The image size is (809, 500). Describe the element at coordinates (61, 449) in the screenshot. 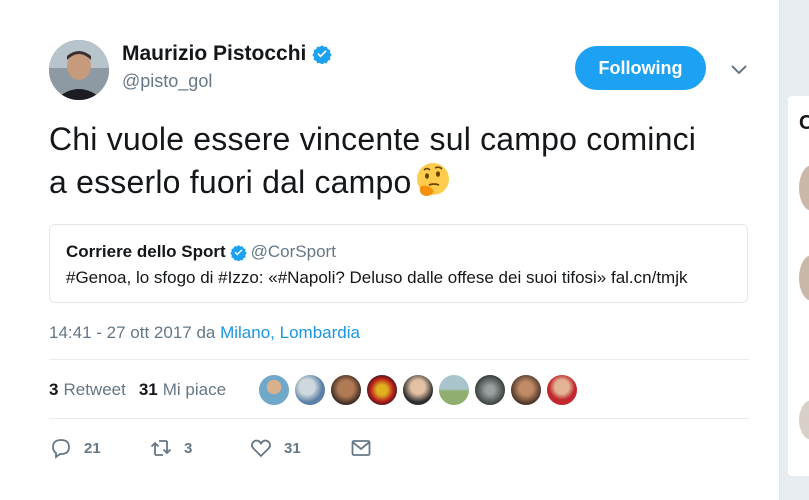

I see `reply-icon` at that location.